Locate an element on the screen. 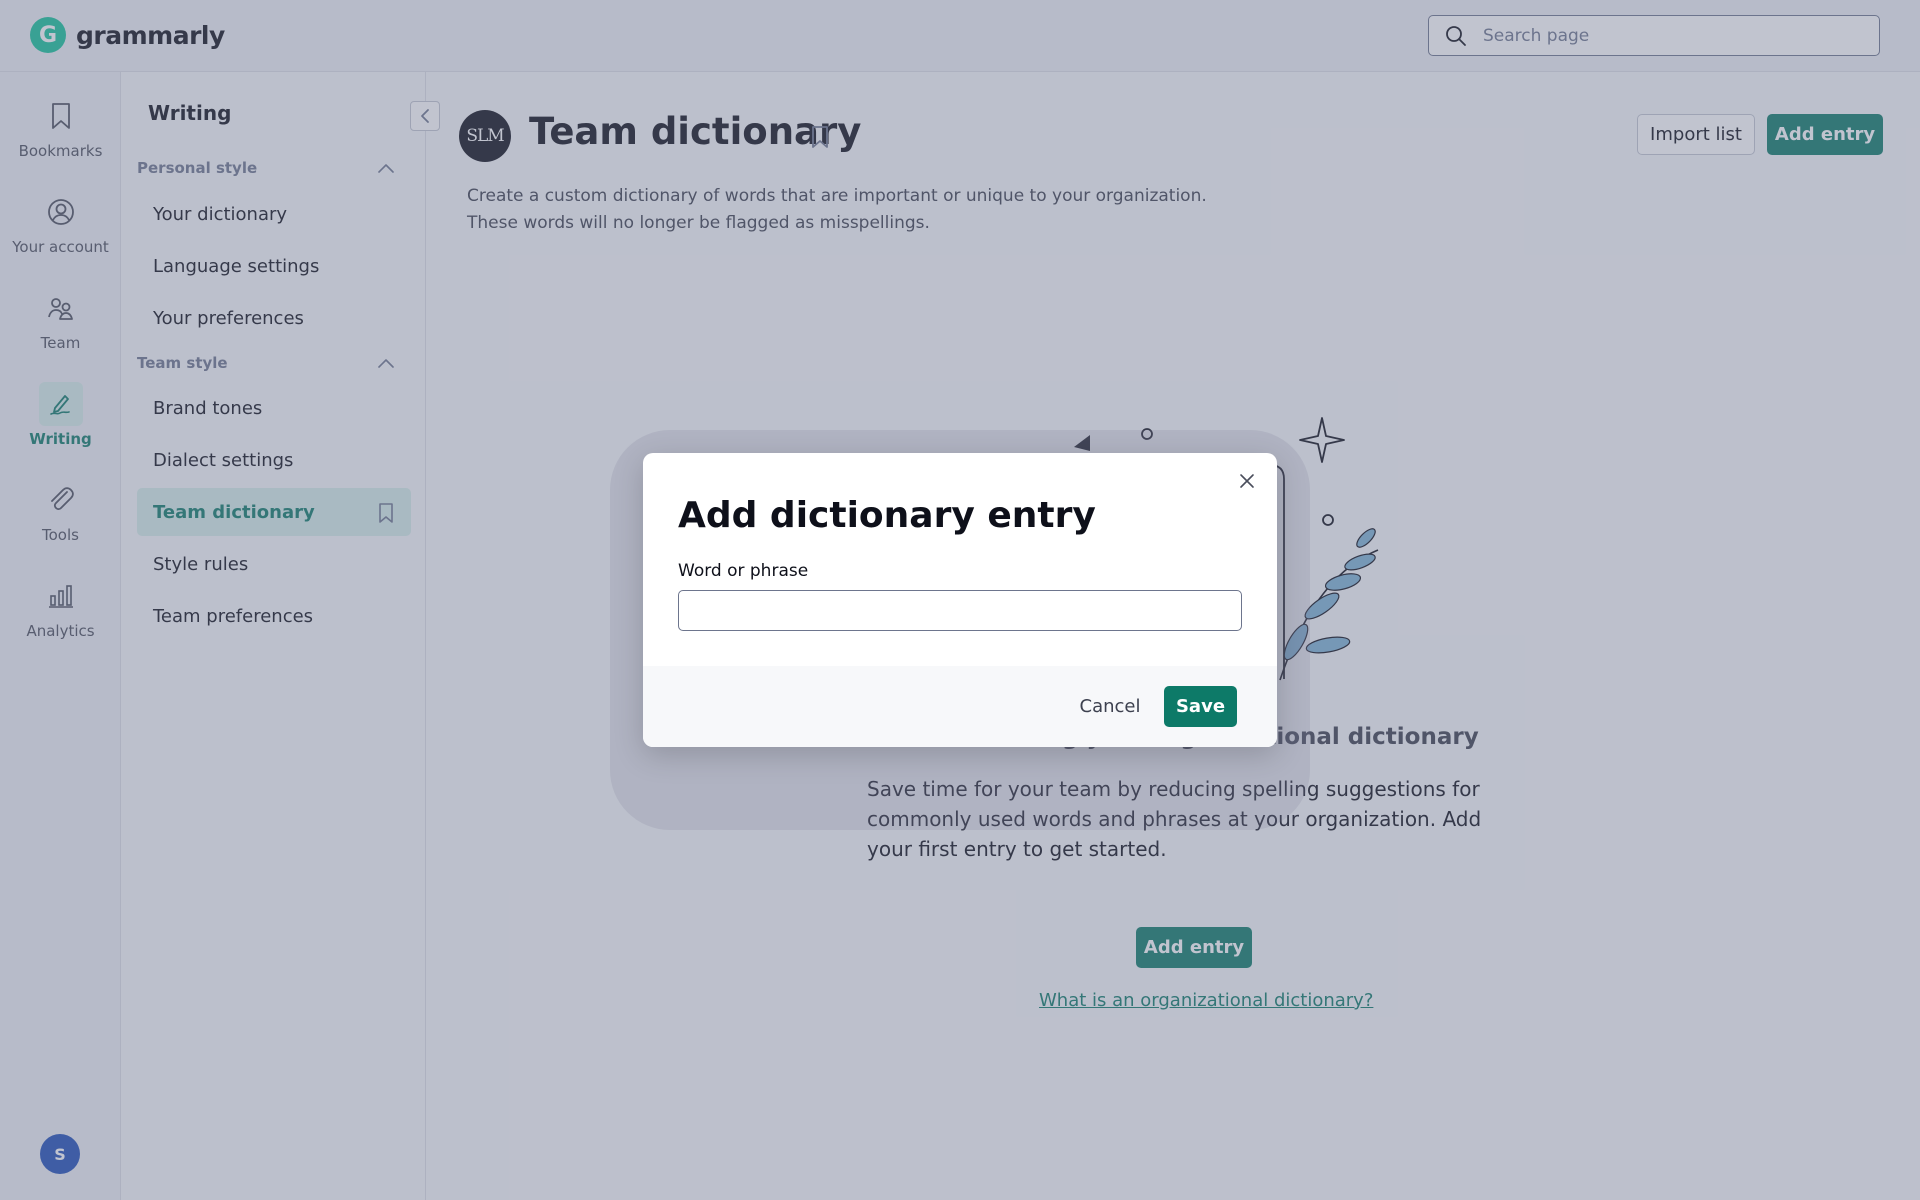  close-icon is located at coordinates (1247, 481).